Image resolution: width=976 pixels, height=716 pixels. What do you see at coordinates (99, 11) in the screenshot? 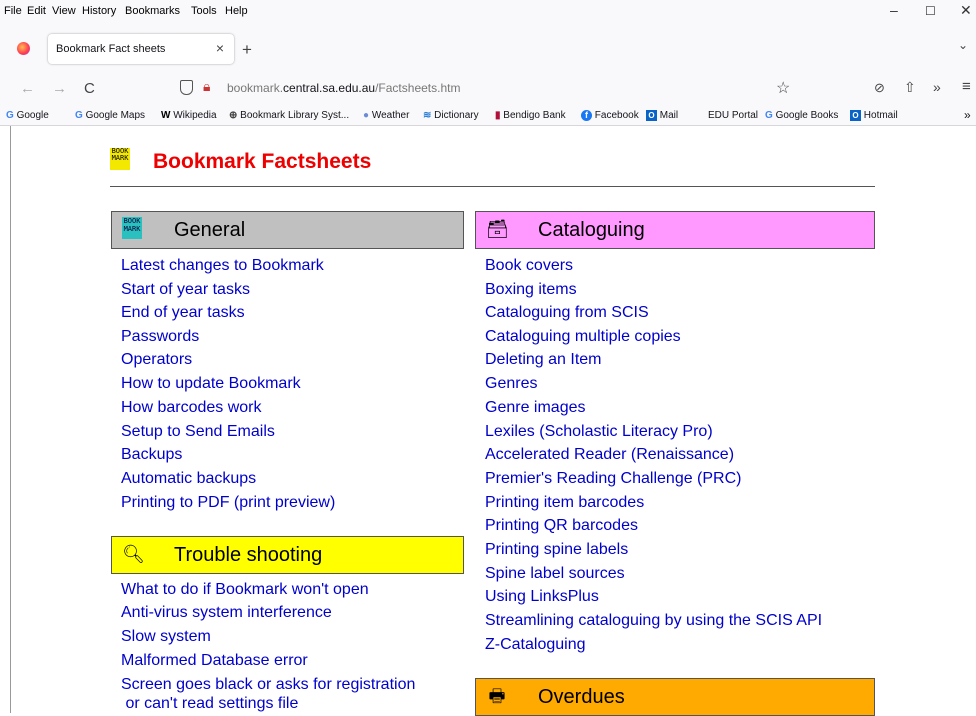
I see `menu-history: History` at bounding box center [99, 11].